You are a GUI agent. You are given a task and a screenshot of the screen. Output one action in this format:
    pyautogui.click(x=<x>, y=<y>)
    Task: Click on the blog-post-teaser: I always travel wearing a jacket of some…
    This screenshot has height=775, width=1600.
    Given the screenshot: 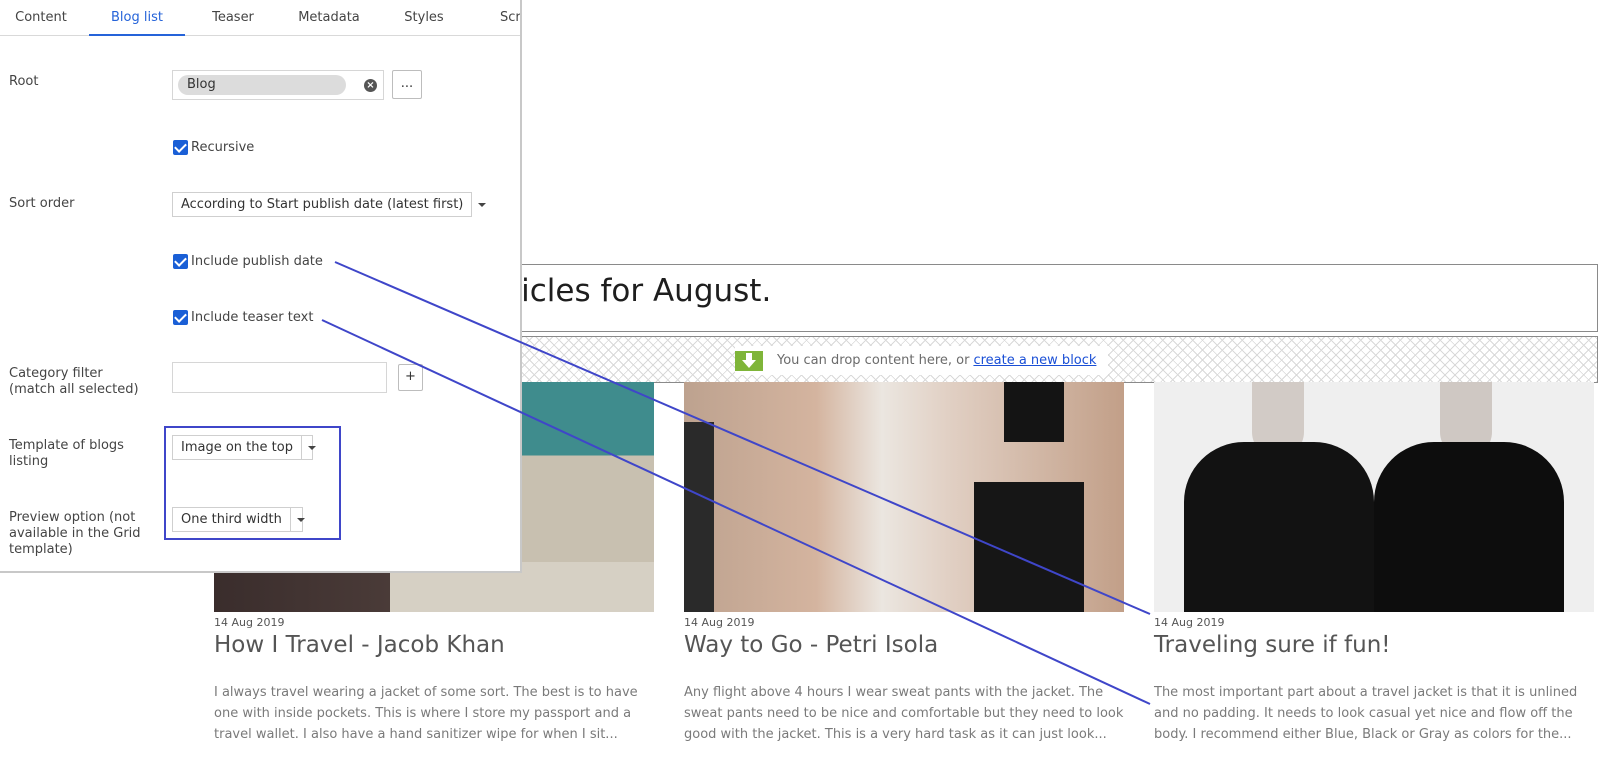 What is the action you would take?
    pyautogui.click(x=426, y=713)
    